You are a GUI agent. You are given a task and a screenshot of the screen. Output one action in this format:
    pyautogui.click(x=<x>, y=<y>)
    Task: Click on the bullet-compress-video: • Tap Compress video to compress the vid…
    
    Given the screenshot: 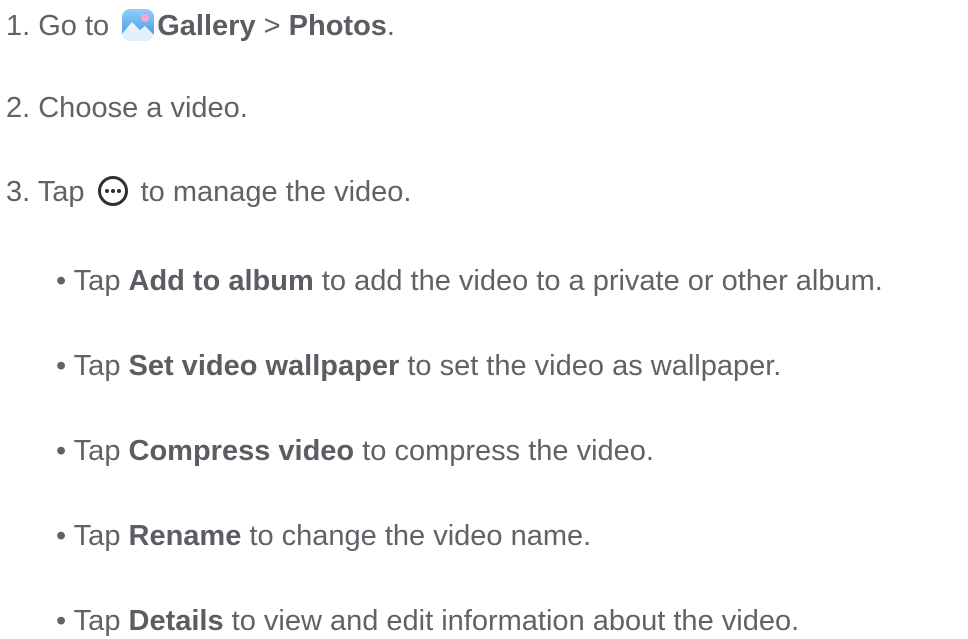 What is the action you would take?
    pyautogui.click(x=355, y=451)
    